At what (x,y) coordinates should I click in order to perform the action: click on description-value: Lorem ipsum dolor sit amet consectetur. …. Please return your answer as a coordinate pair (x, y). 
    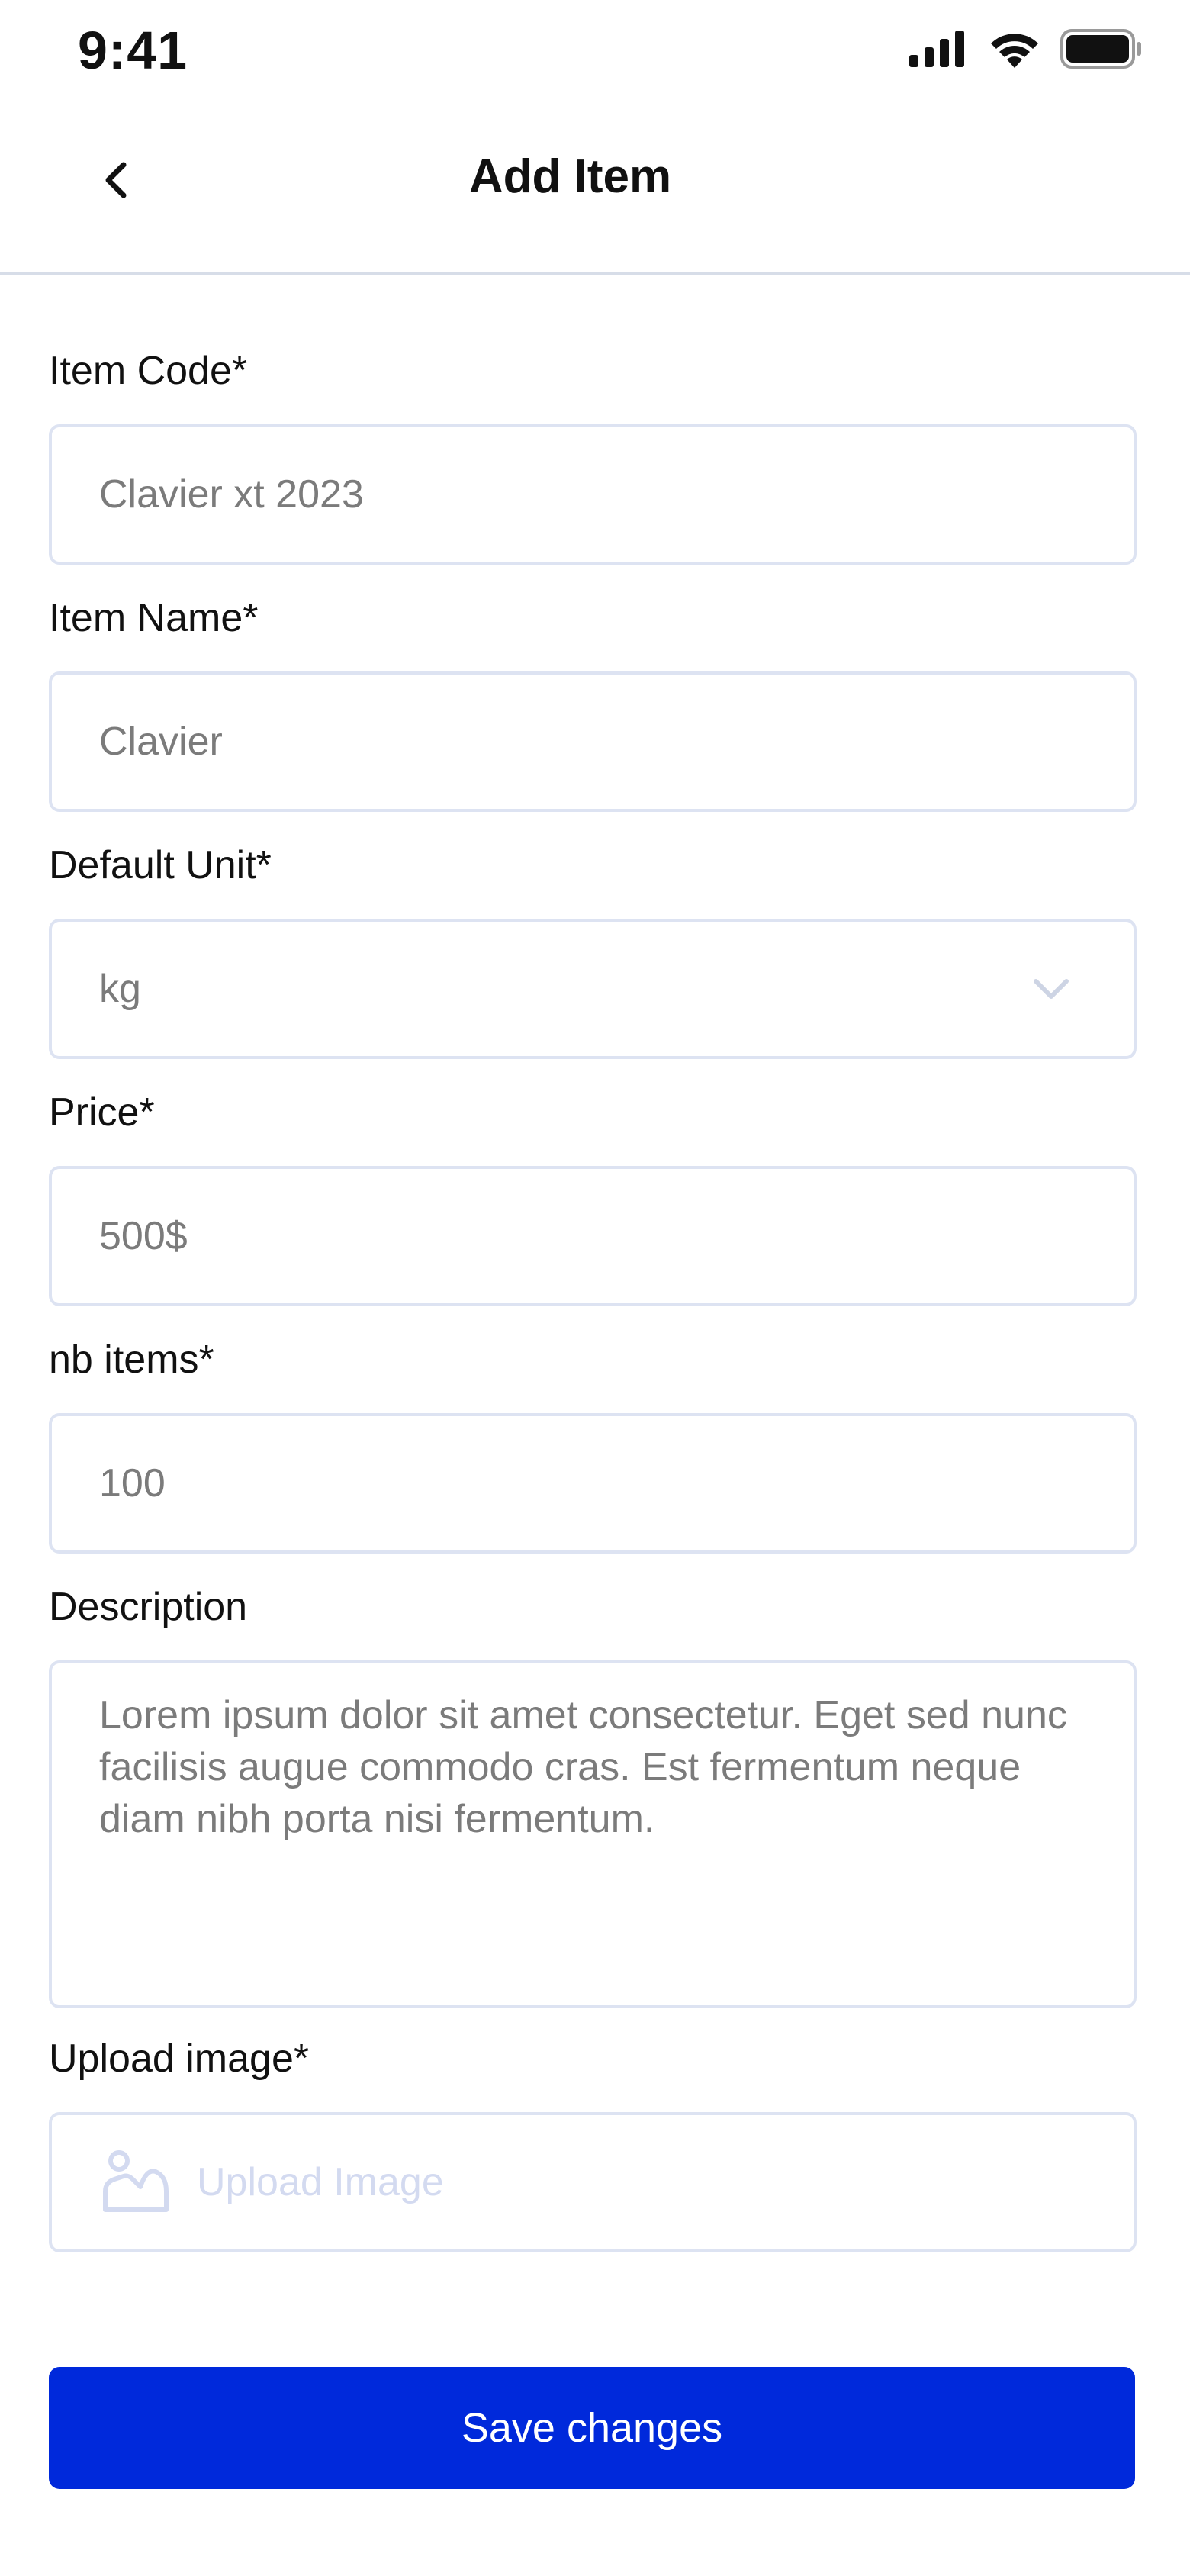
    Looking at the image, I should click on (583, 1767).